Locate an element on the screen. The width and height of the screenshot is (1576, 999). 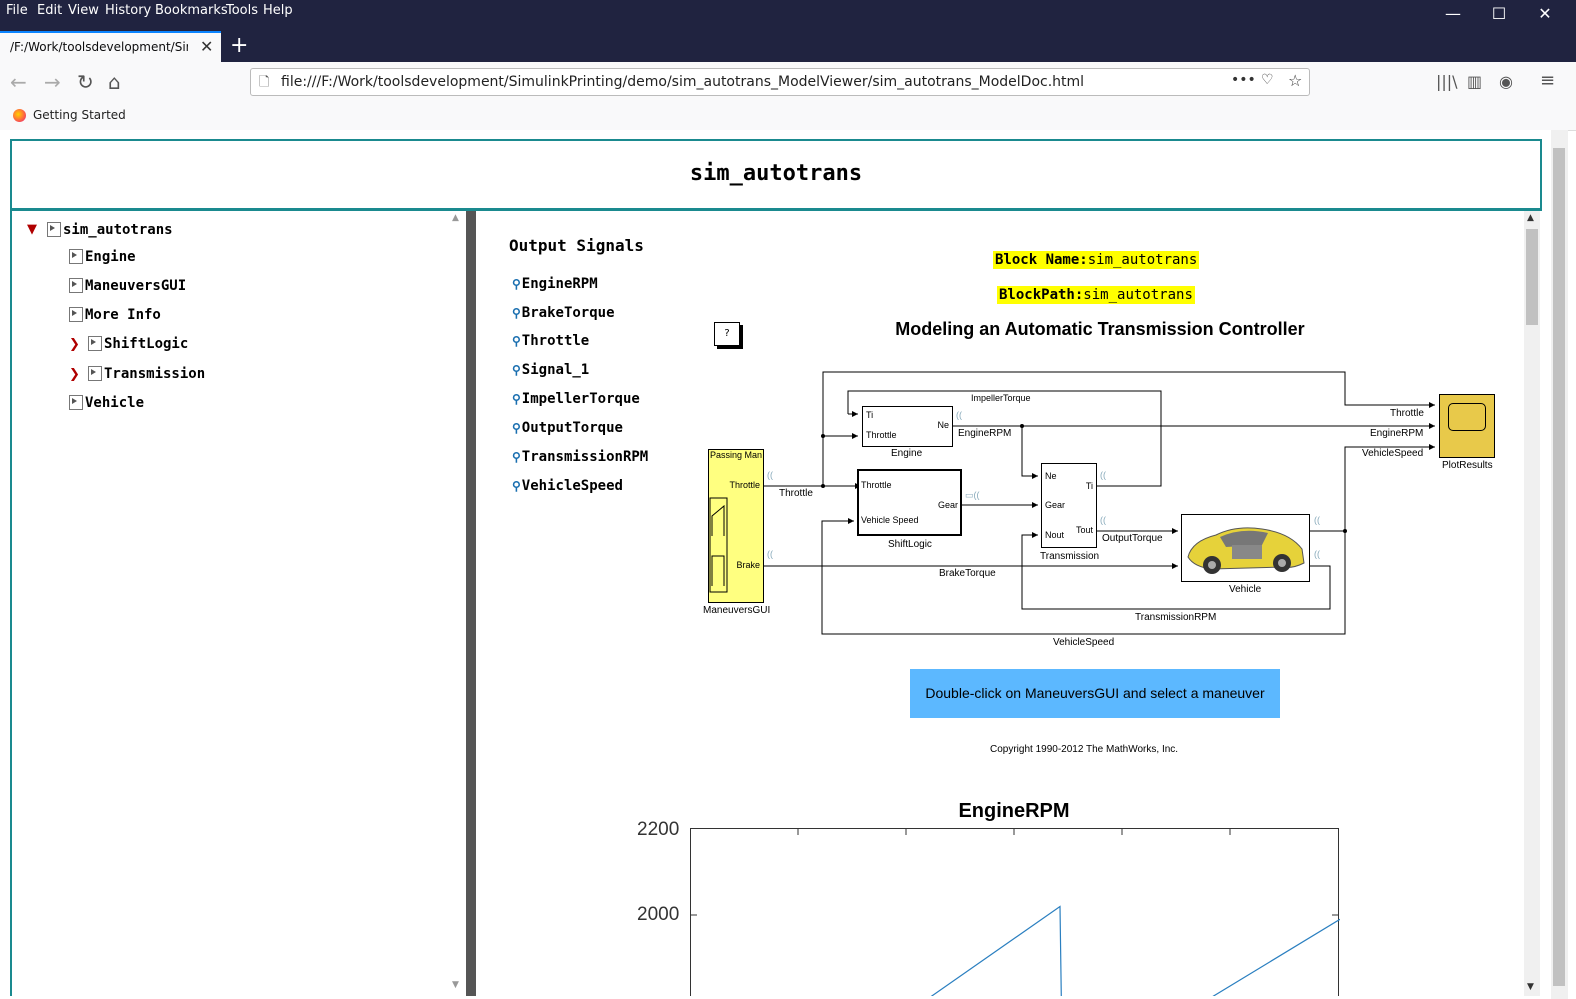
copyright-text: Copyright 1990-2012 The MathWorks, Inc. is located at coordinates (1084, 749).